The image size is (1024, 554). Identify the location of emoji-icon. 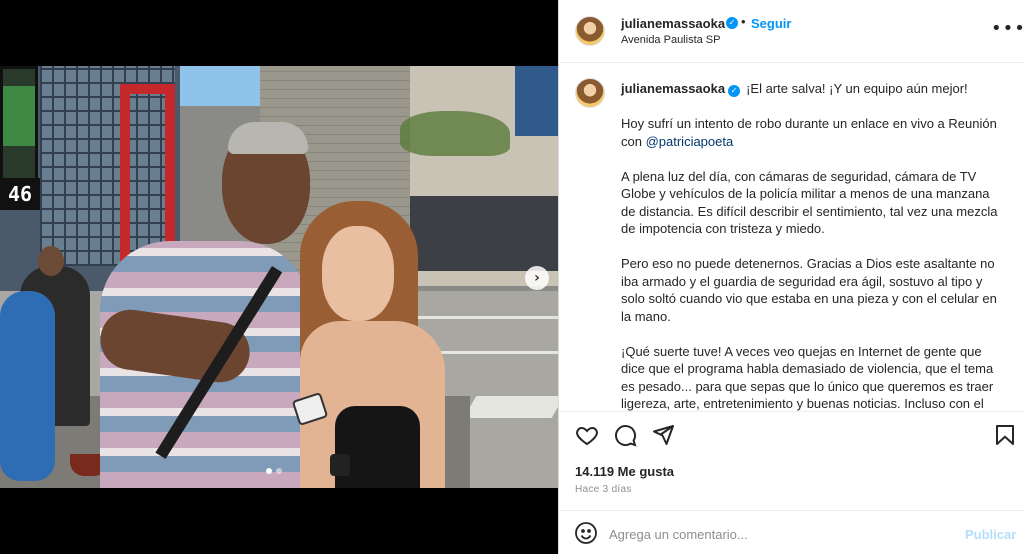
(586, 533).